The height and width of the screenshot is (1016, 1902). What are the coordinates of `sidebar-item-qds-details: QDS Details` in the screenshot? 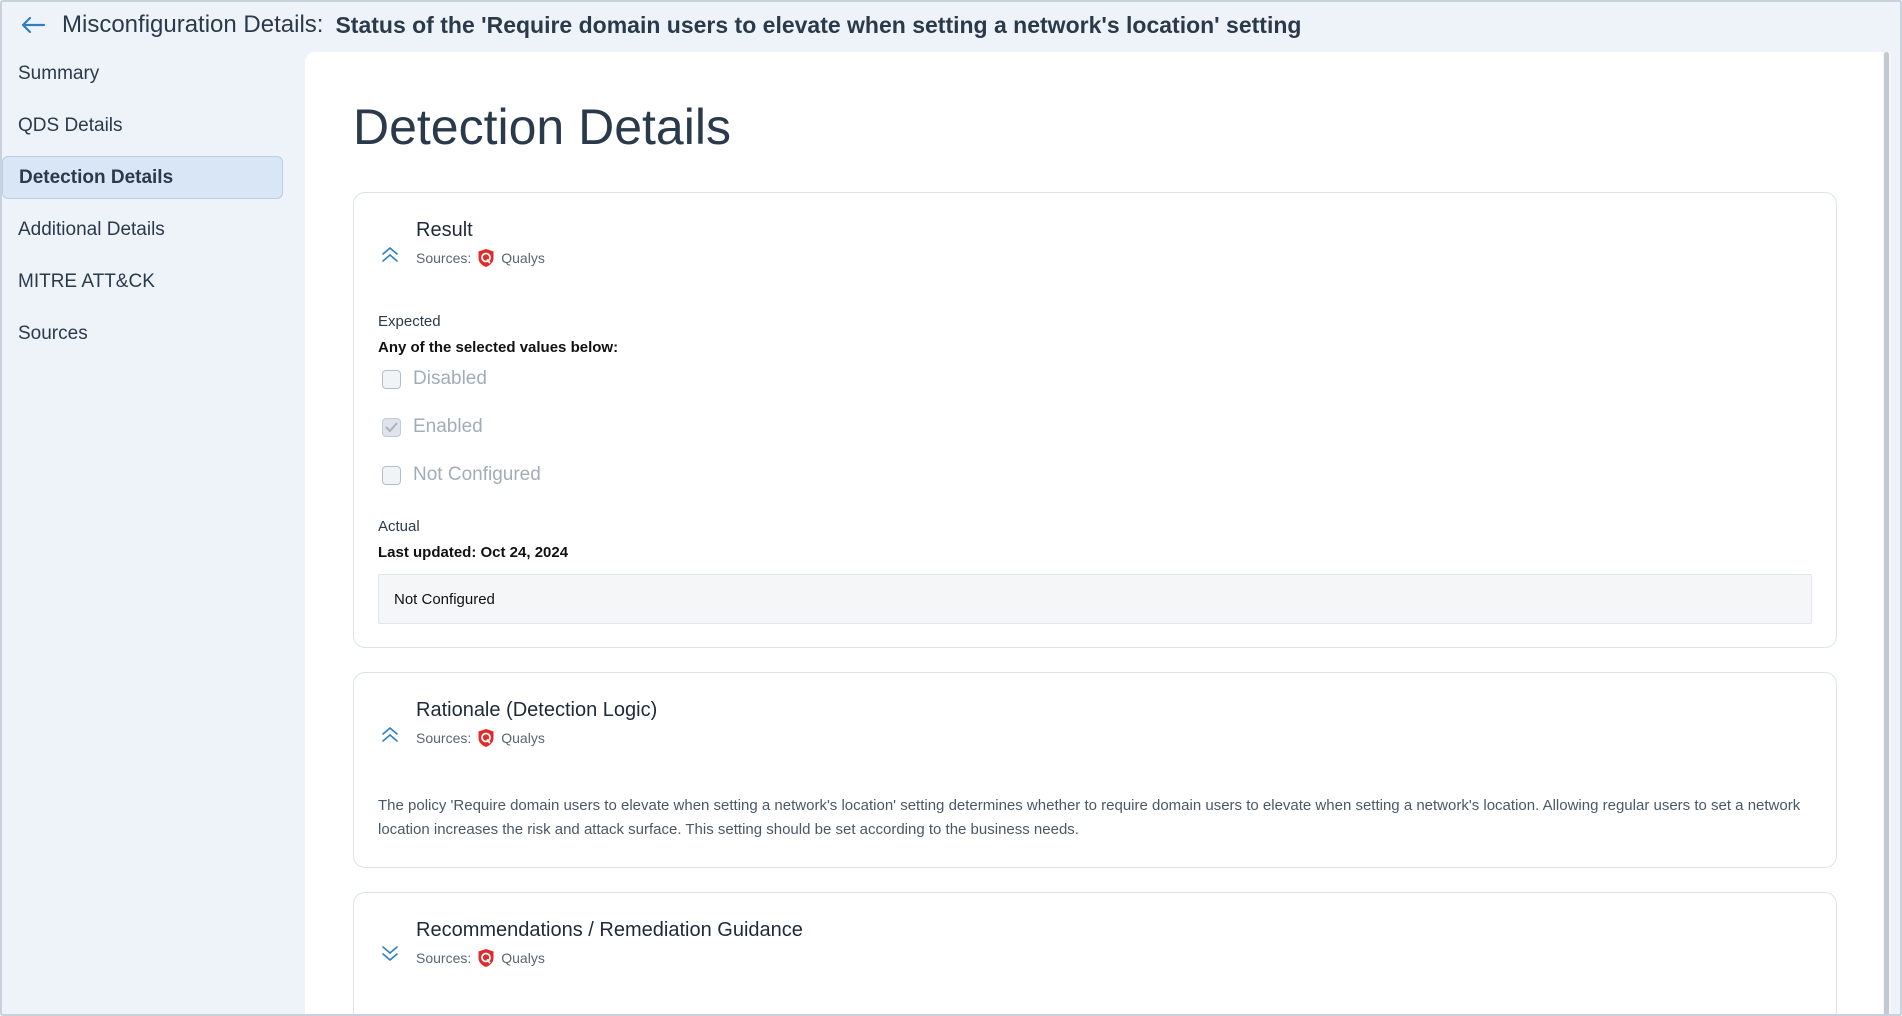 It's located at (142, 125).